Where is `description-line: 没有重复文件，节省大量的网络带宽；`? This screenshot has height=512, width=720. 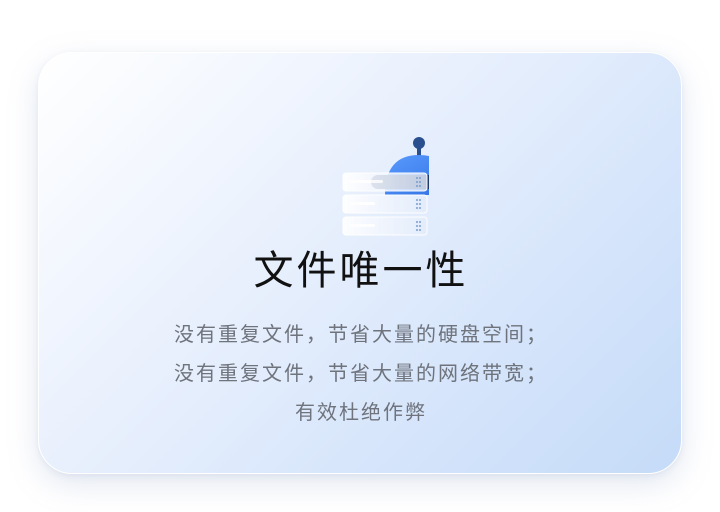 description-line: 没有重复文件，节省大量的网络带宽； is located at coordinates (361, 373).